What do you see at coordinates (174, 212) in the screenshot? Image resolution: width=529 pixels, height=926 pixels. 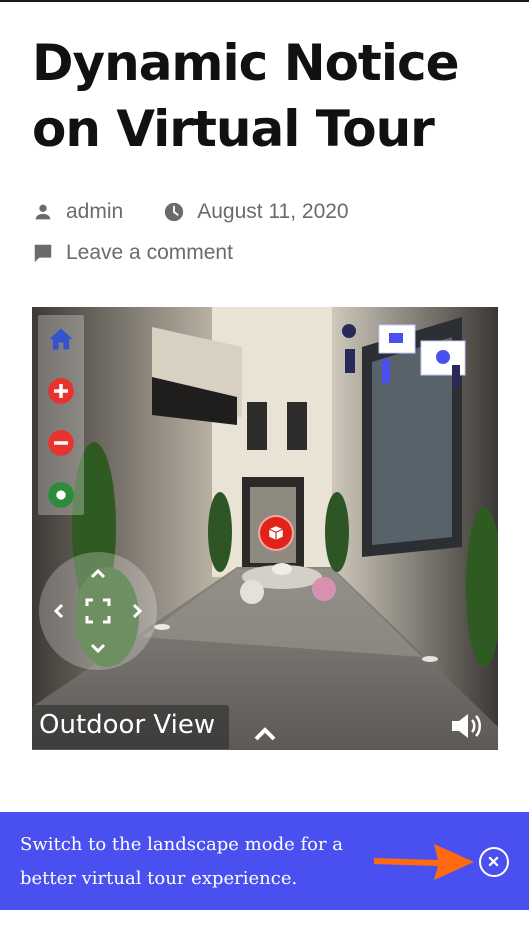 I see `clock-icon` at bounding box center [174, 212].